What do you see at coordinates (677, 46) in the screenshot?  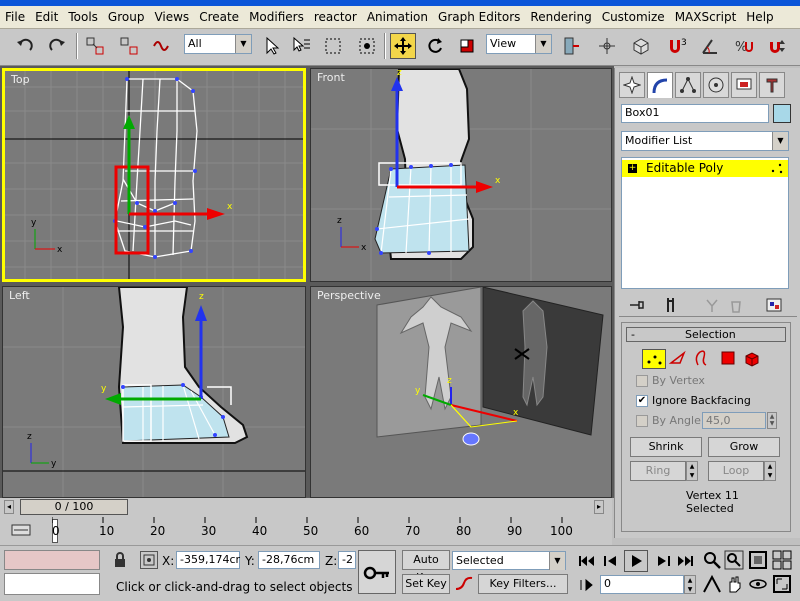 I see `snaps-toggle-icon: 3` at bounding box center [677, 46].